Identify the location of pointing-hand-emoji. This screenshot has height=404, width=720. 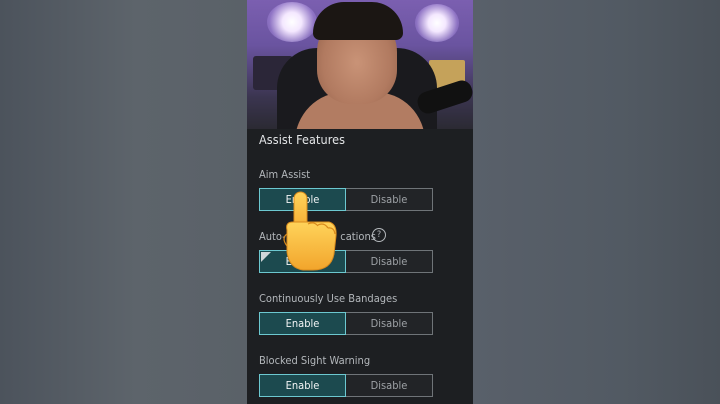
(310, 231).